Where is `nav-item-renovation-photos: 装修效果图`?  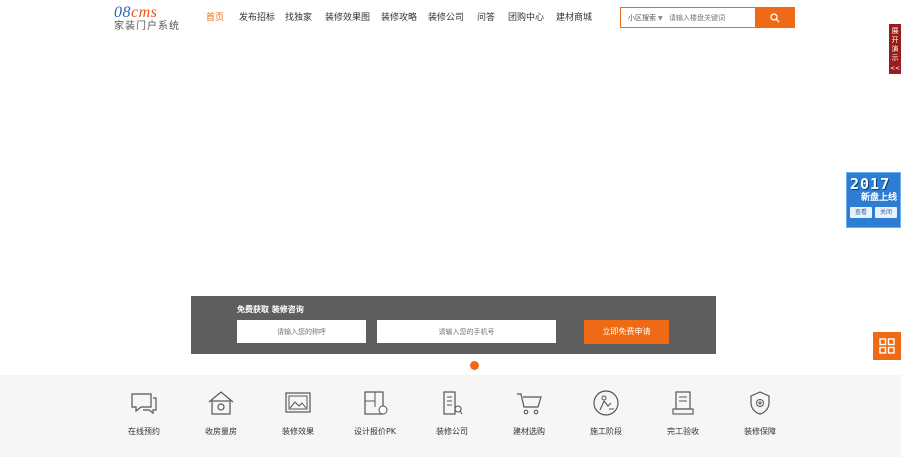 nav-item-renovation-photos: 装修效果图 is located at coordinates (353, 18).